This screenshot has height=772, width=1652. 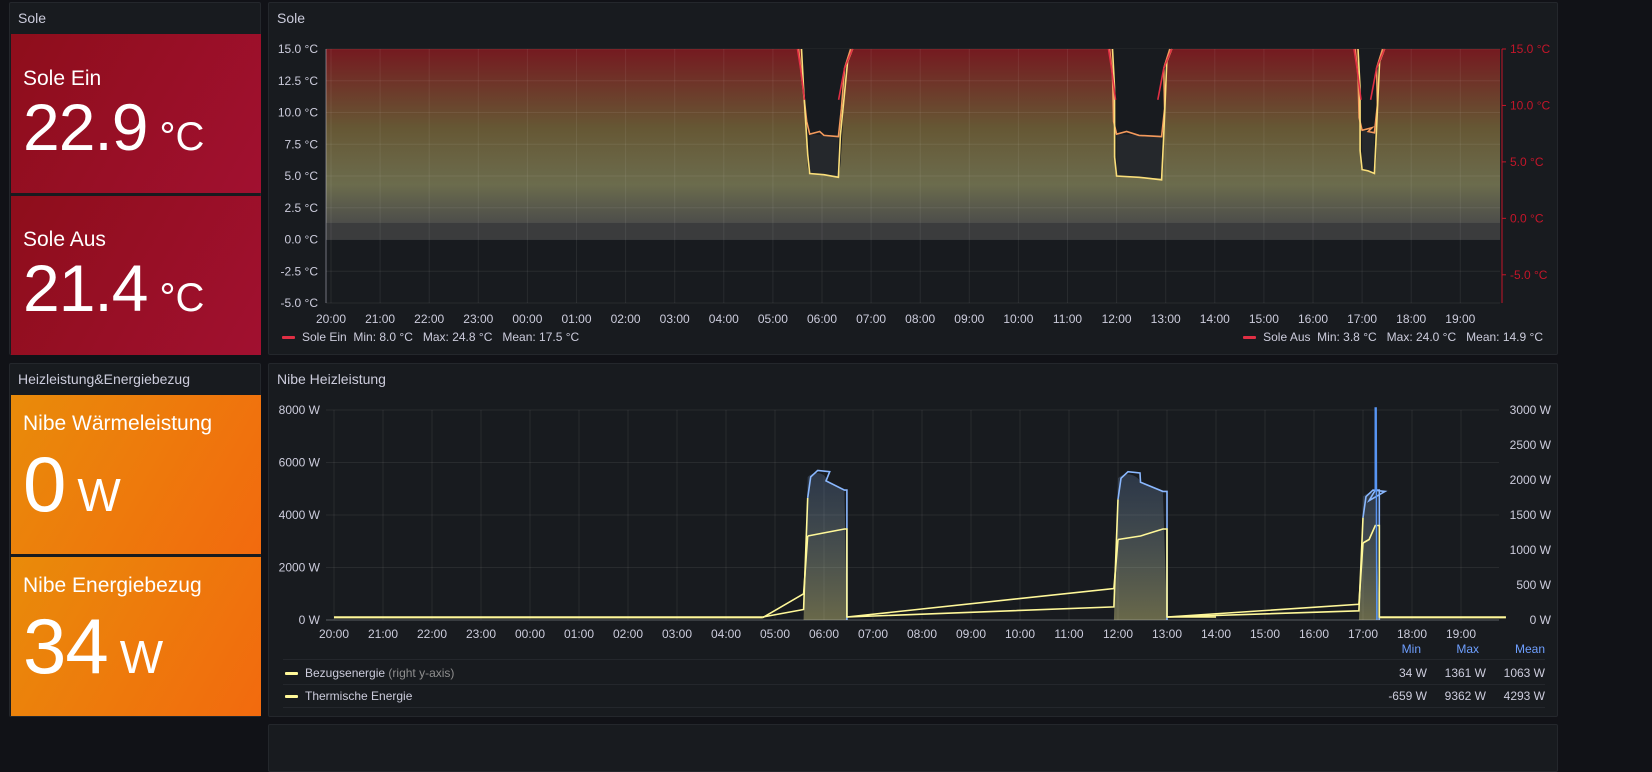 What do you see at coordinates (345, 673) in the screenshot?
I see `legend-name: Bezugsenergie` at bounding box center [345, 673].